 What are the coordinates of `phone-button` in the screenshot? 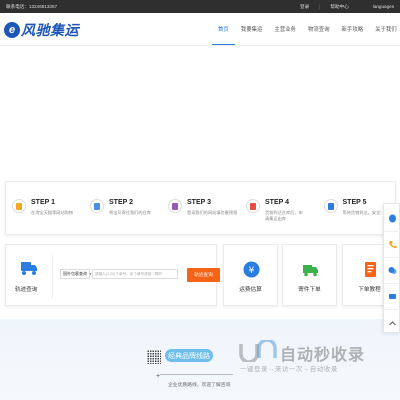 It's located at (392, 245).